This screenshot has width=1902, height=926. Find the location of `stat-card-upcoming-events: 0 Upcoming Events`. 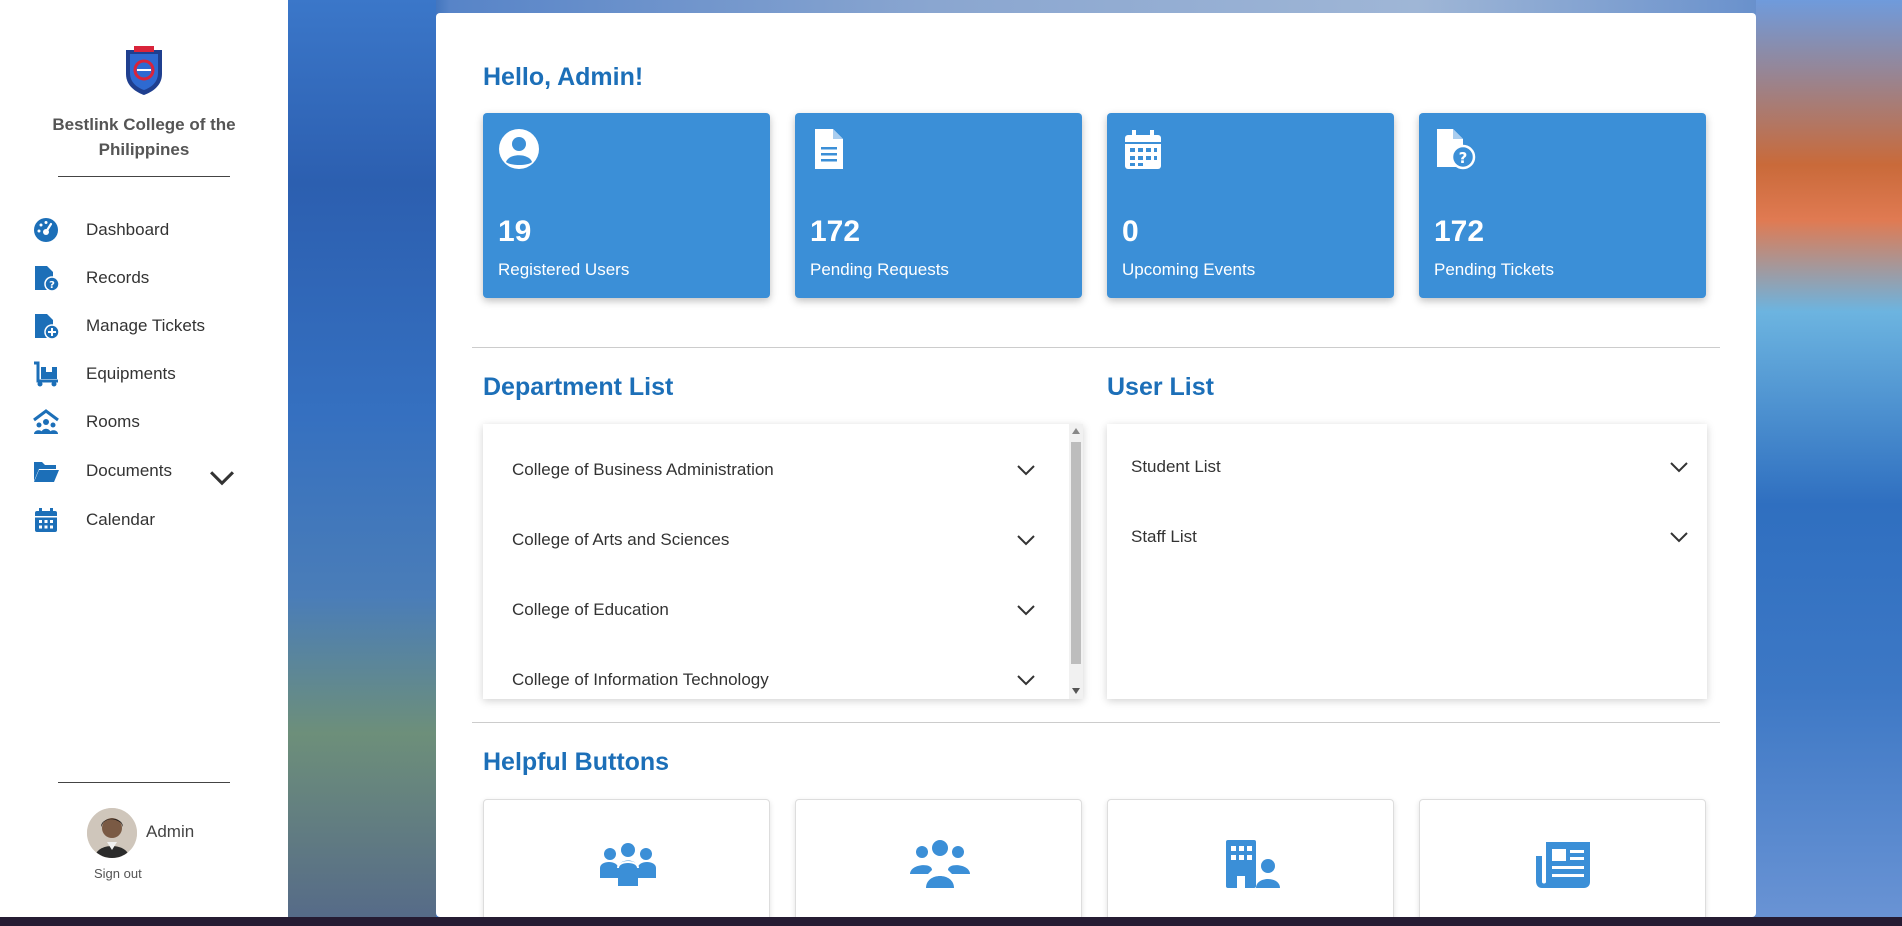

stat-card-upcoming-events: 0 Upcoming Events is located at coordinates (1250, 205).